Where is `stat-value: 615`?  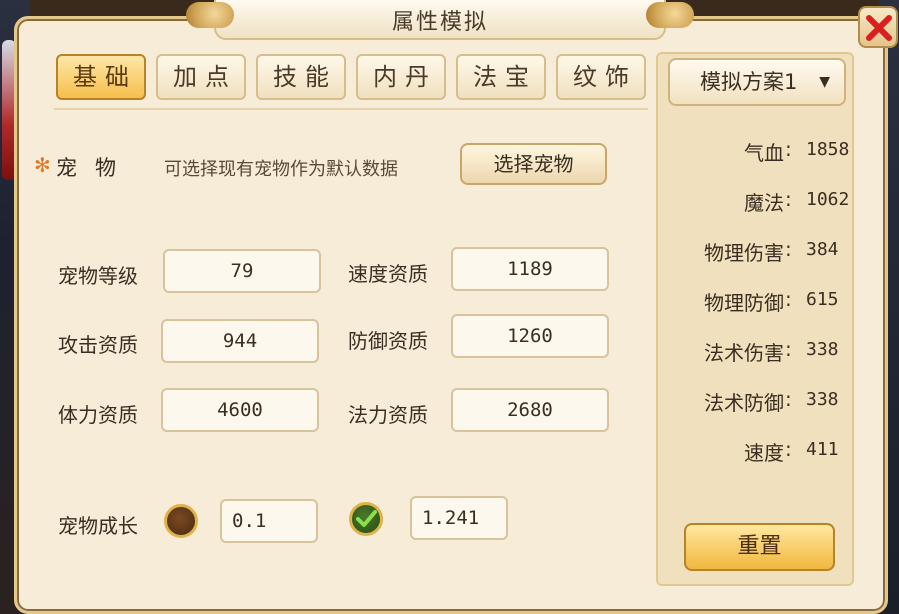
stat-value: 615 is located at coordinates (822, 299).